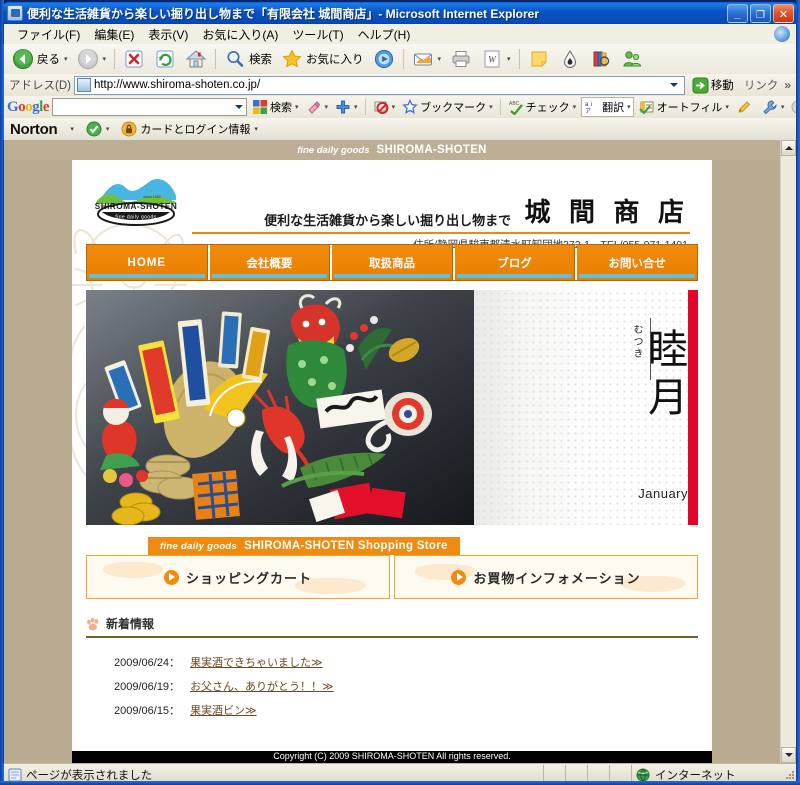 The width and height of the screenshot is (800, 785). Describe the element at coordinates (314, 107) in the screenshot. I see `highlighter-icon` at that location.